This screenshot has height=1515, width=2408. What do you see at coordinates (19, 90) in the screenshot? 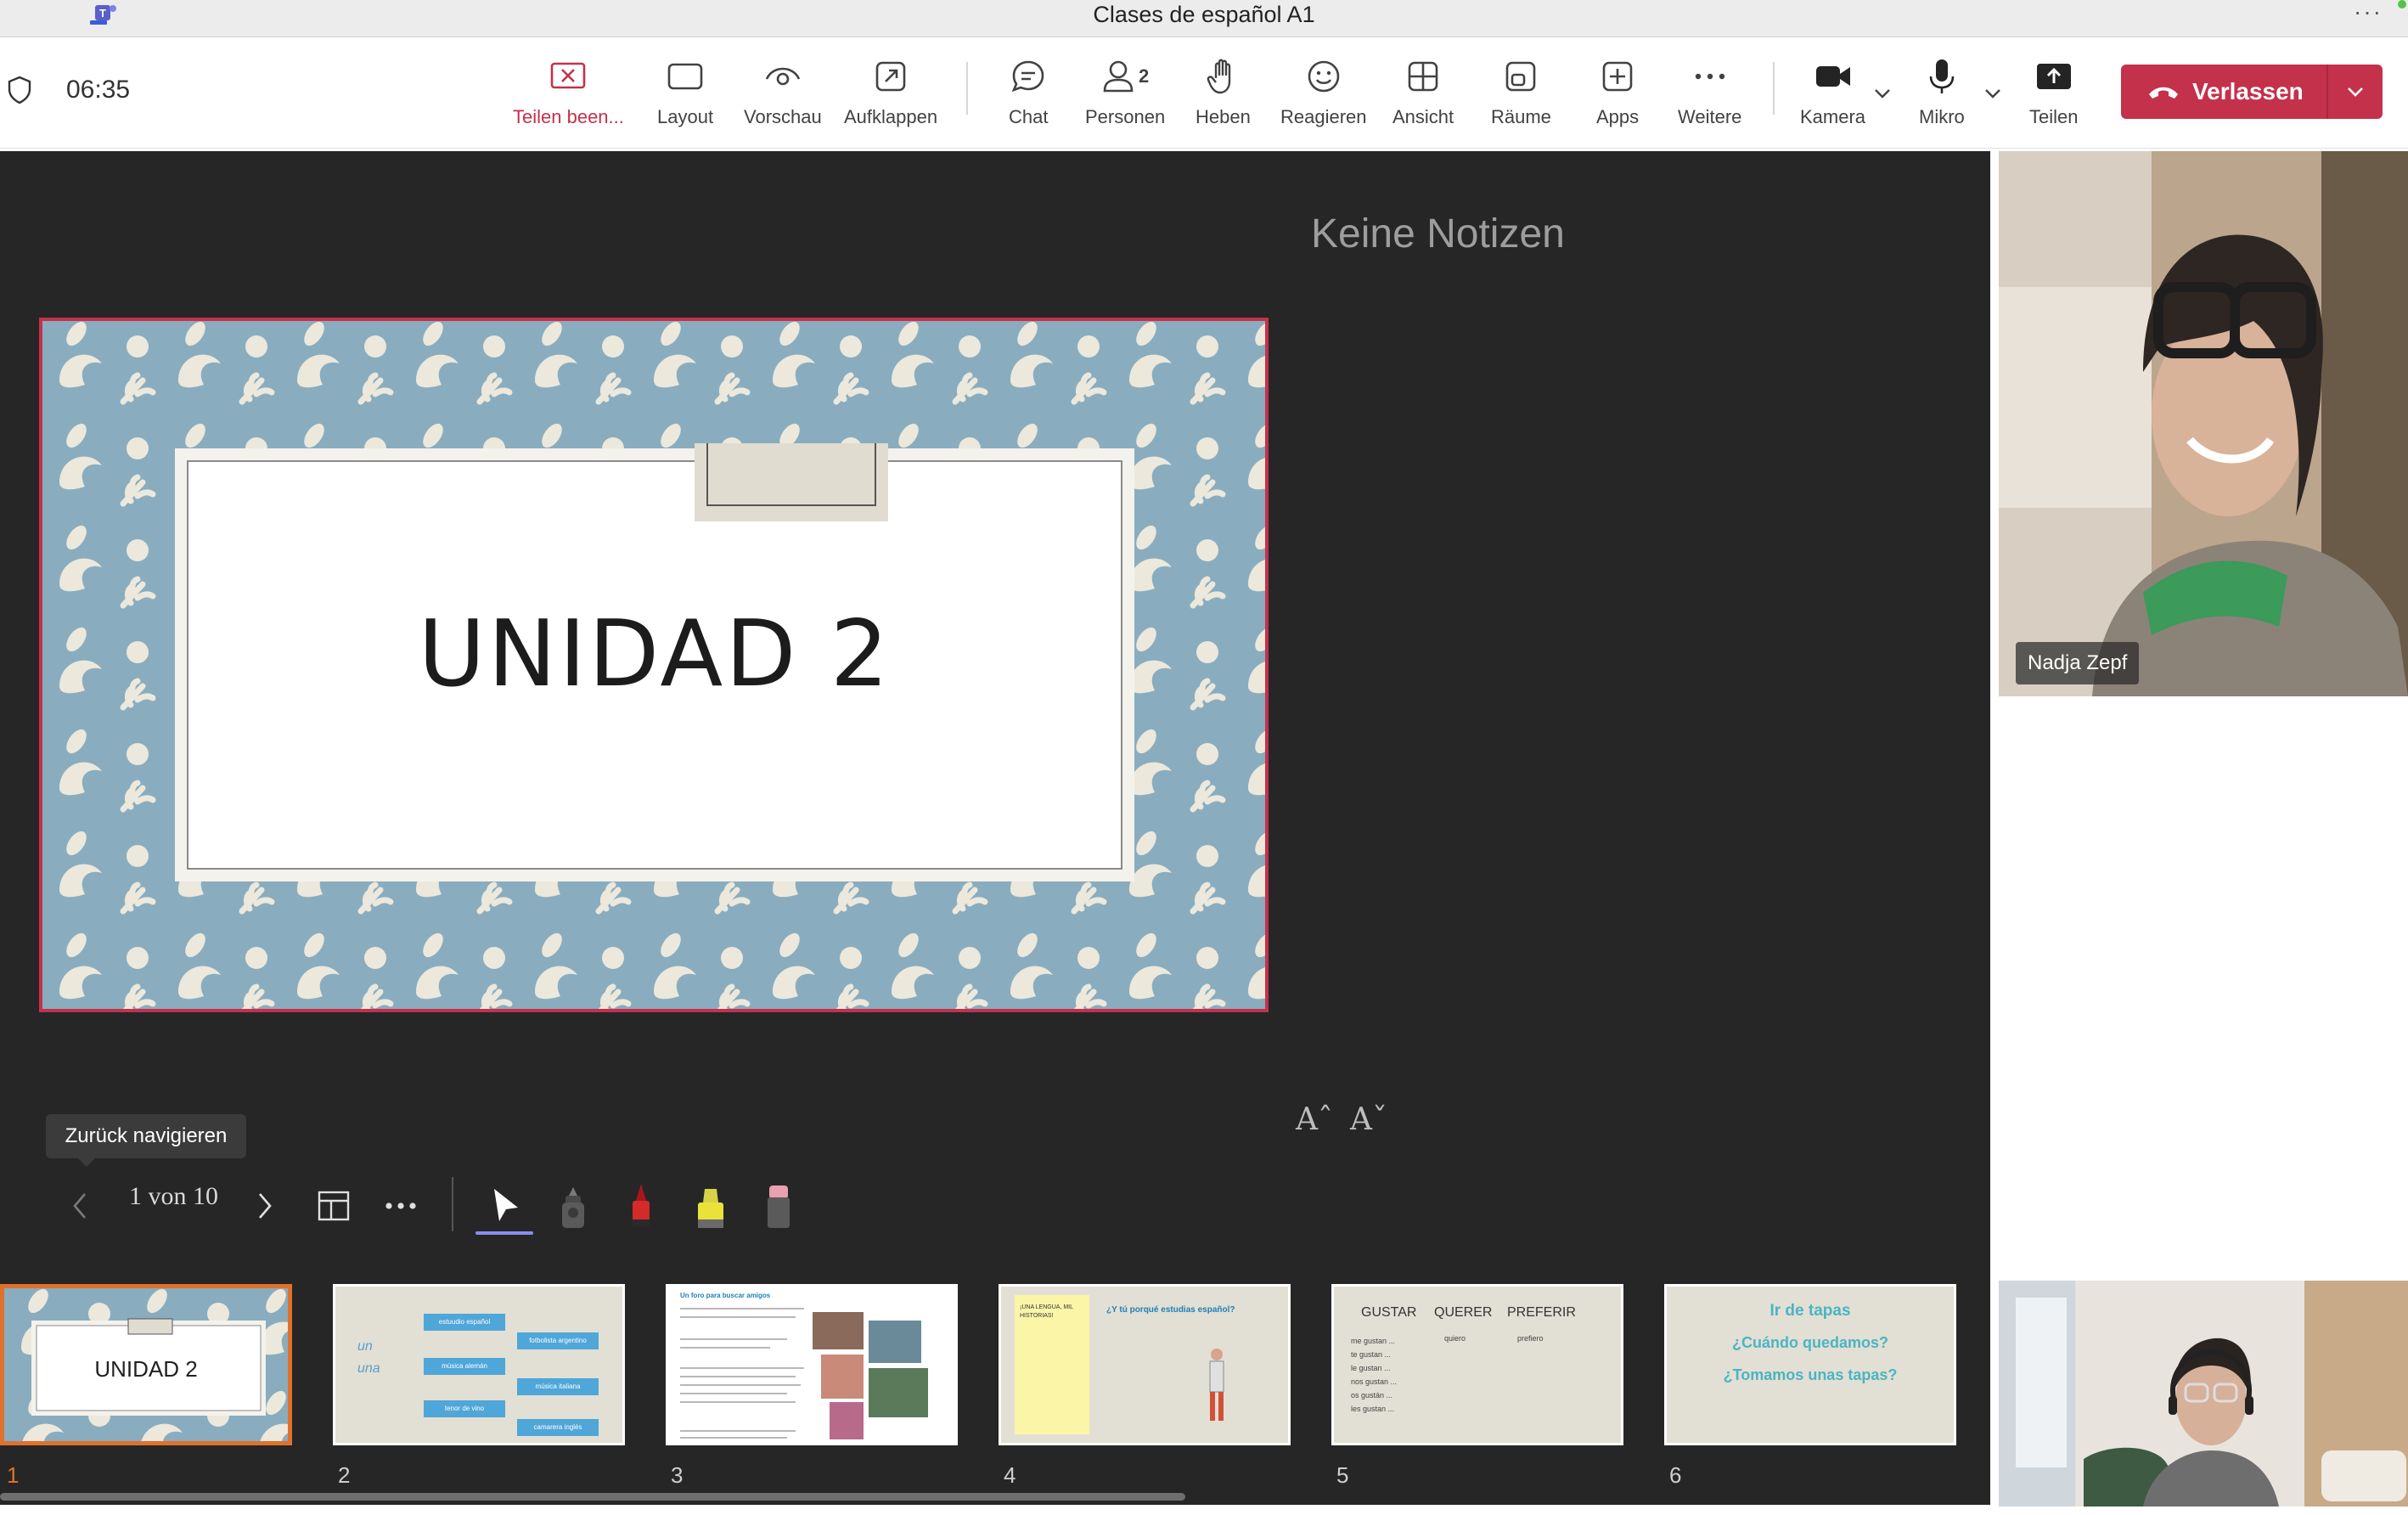
I see `shield-icon` at bounding box center [19, 90].